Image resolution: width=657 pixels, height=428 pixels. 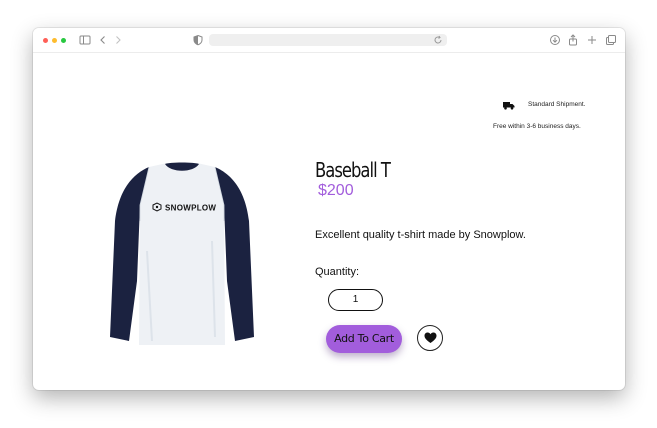 I want to click on product-image: SNOWPLOW, so click(x=182, y=255).